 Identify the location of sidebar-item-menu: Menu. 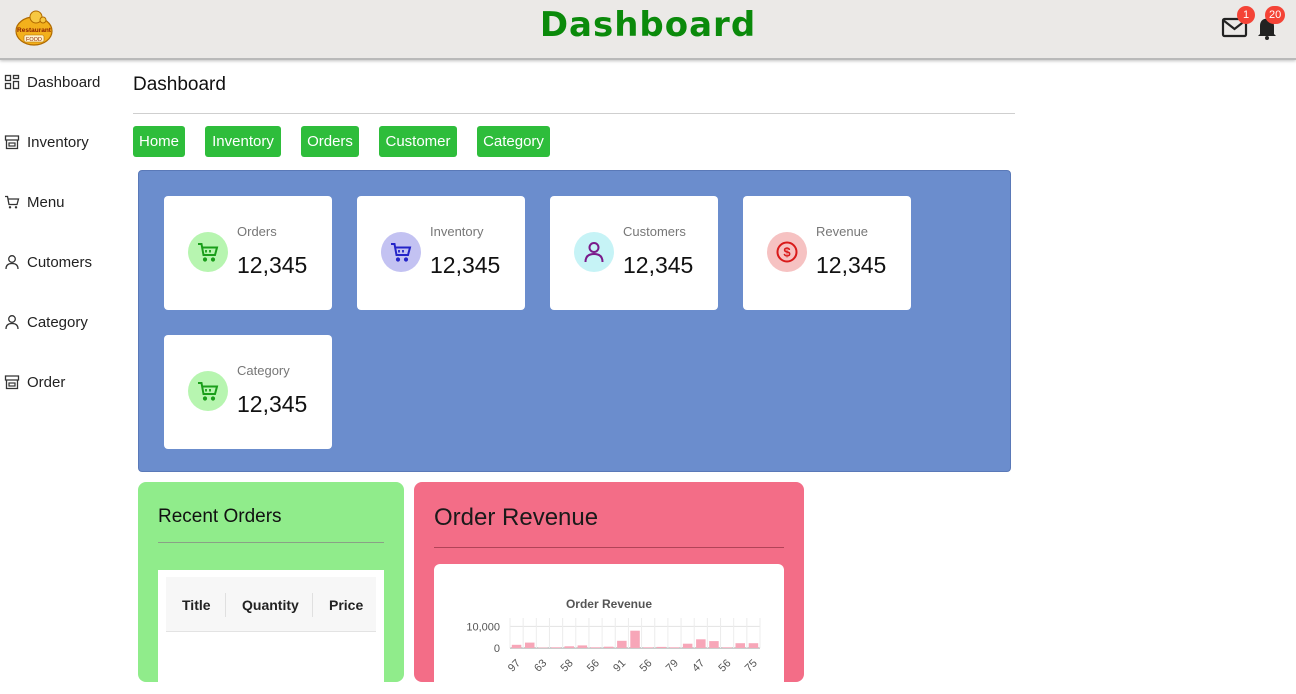
(34, 202).